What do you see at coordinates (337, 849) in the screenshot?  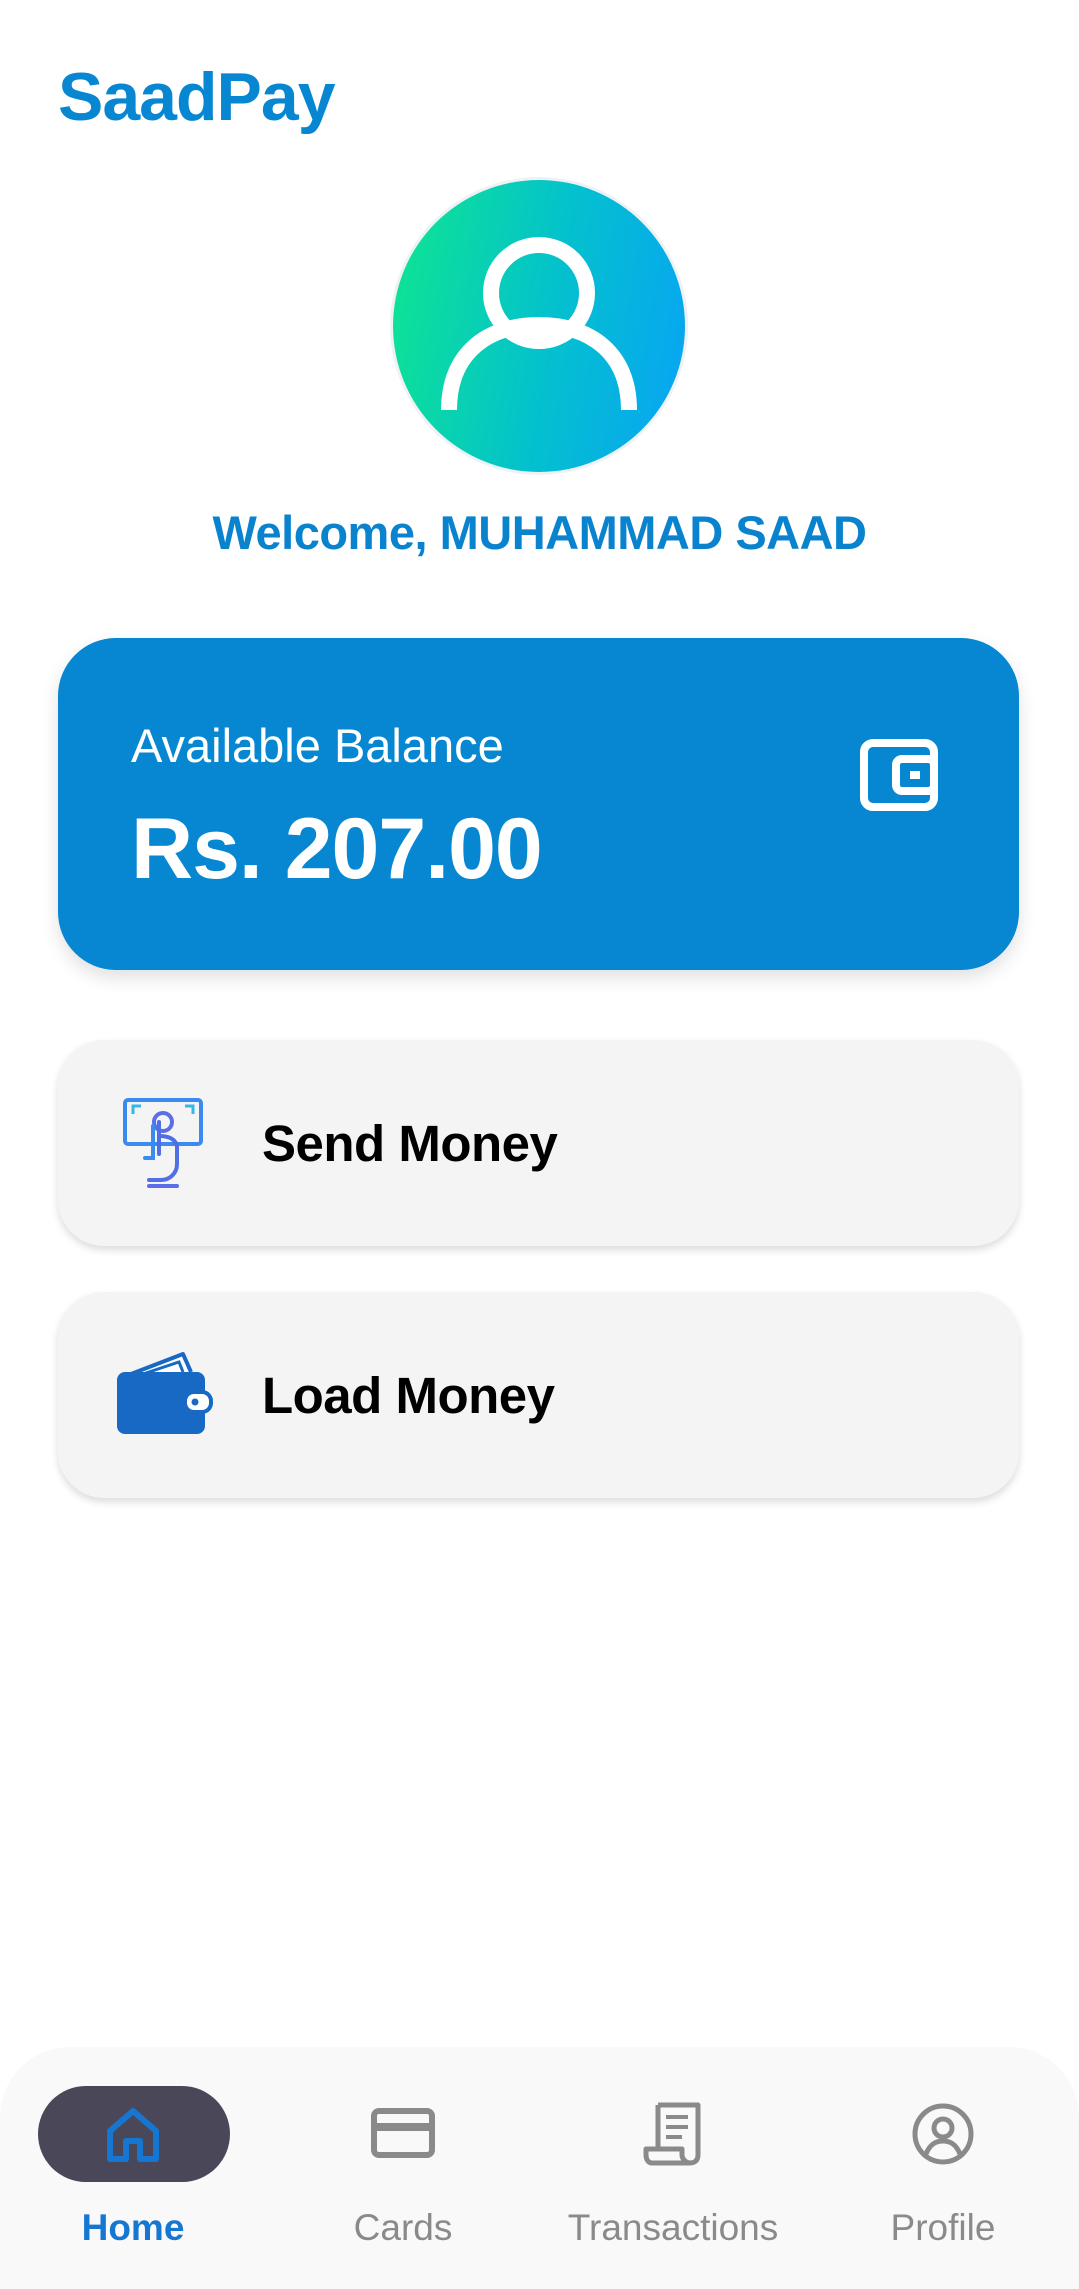 I see `balance-amount: Rs. 207.00` at bounding box center [337, 849].